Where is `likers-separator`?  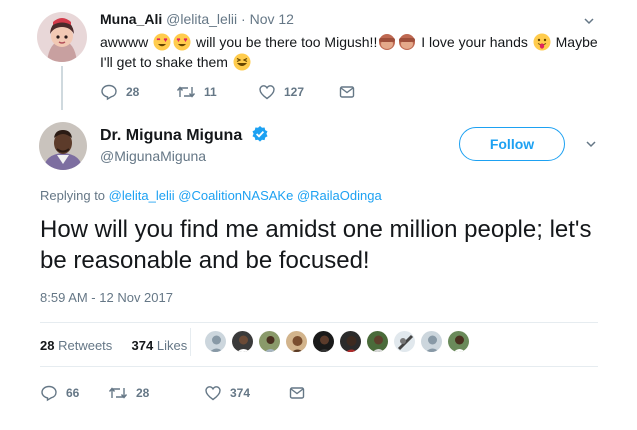
likers-separator is located at coordinates (190, 342).